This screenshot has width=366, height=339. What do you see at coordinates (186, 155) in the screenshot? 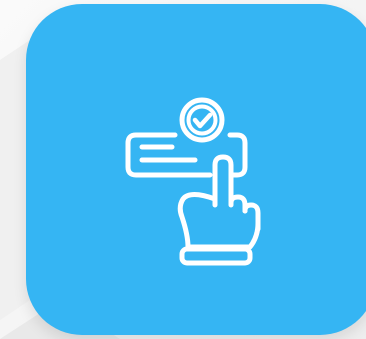
I see `text-field-icon` at bounding box center [186, 155].